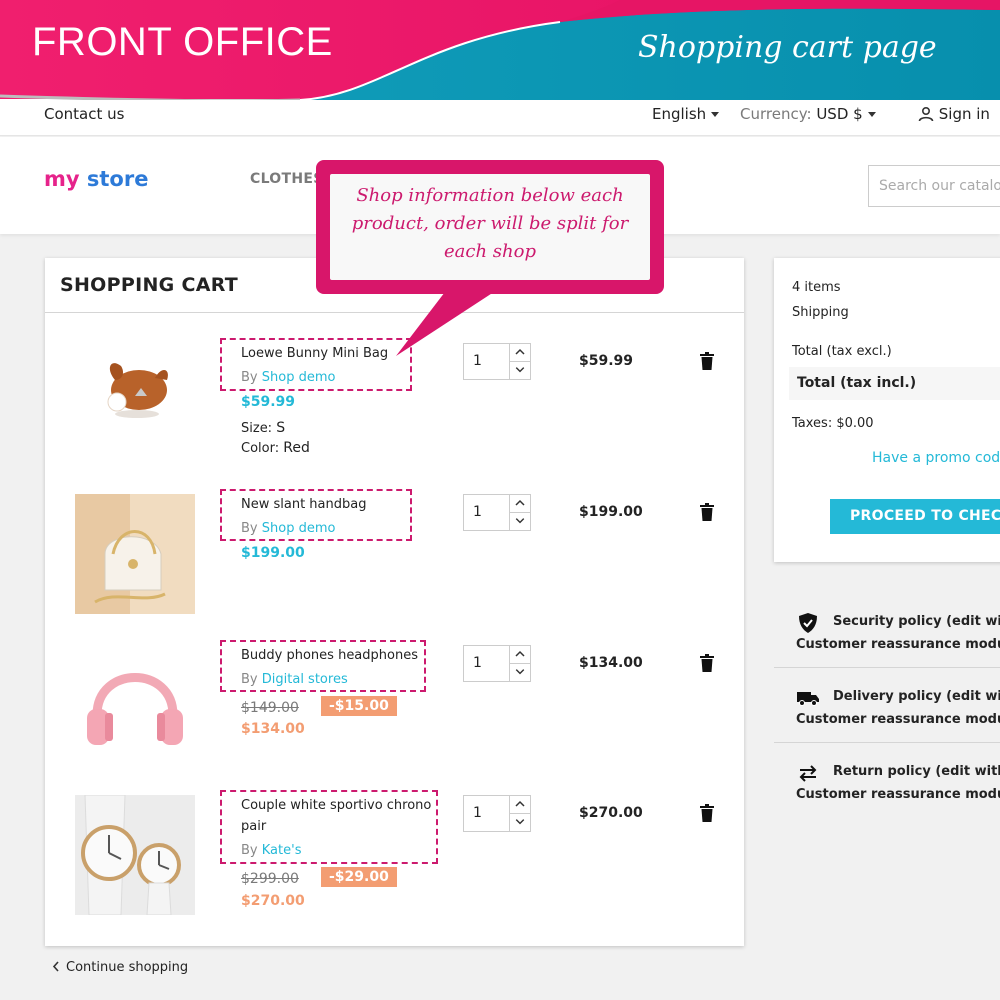 This screenshot has height=1000, width=1000. I want to click on total-incl-row: Total (tax incl.), so click(894, 383).